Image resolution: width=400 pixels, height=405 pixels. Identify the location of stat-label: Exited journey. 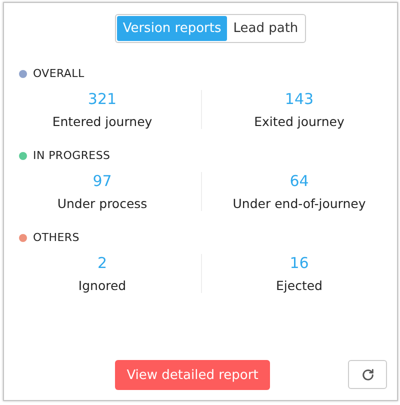
(299, 121).